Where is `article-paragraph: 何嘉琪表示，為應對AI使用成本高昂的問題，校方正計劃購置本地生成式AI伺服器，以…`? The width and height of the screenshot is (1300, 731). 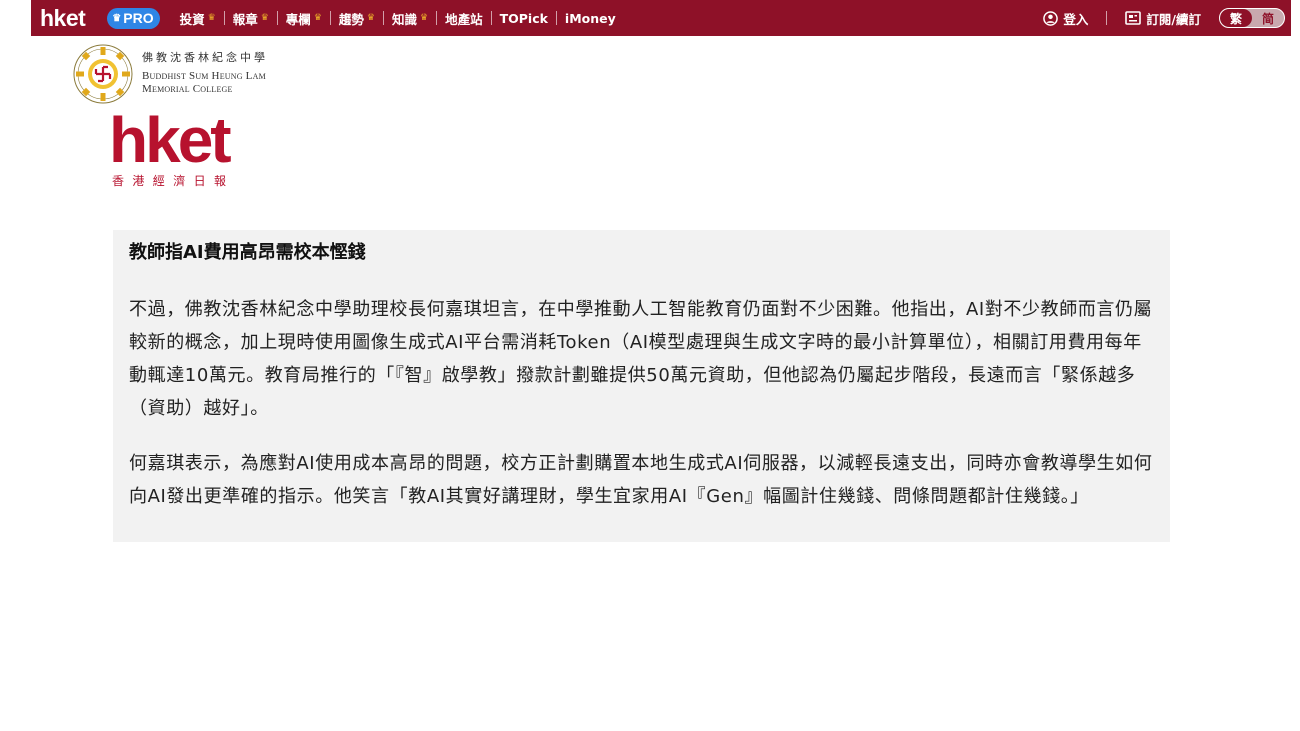
article-paragraph: 何嘉琪表示，為應對AI使用成本高昂的問題，校方正計劃購置本地生成式AI伺服器，以… is located at coordinates (641, 480).